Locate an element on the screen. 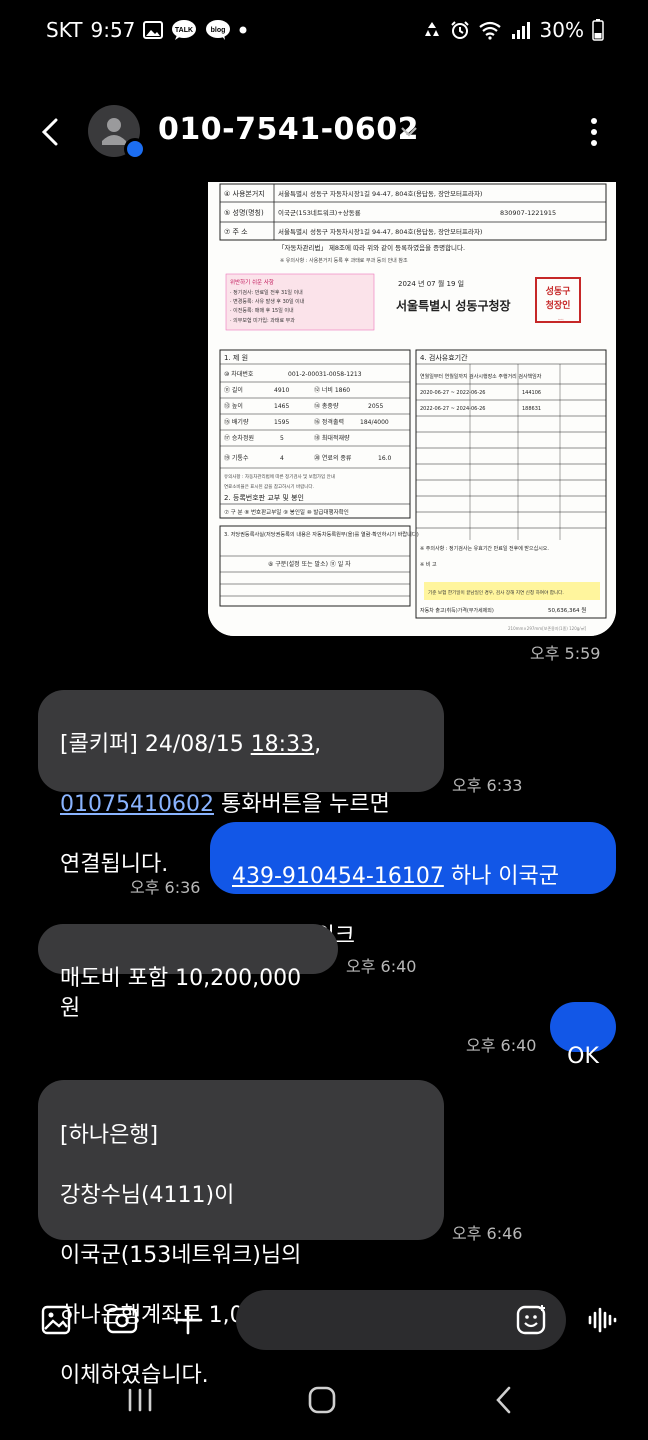 This screenshot has width=648, height=1440. recents-button is located at coordinates (140, 1402).